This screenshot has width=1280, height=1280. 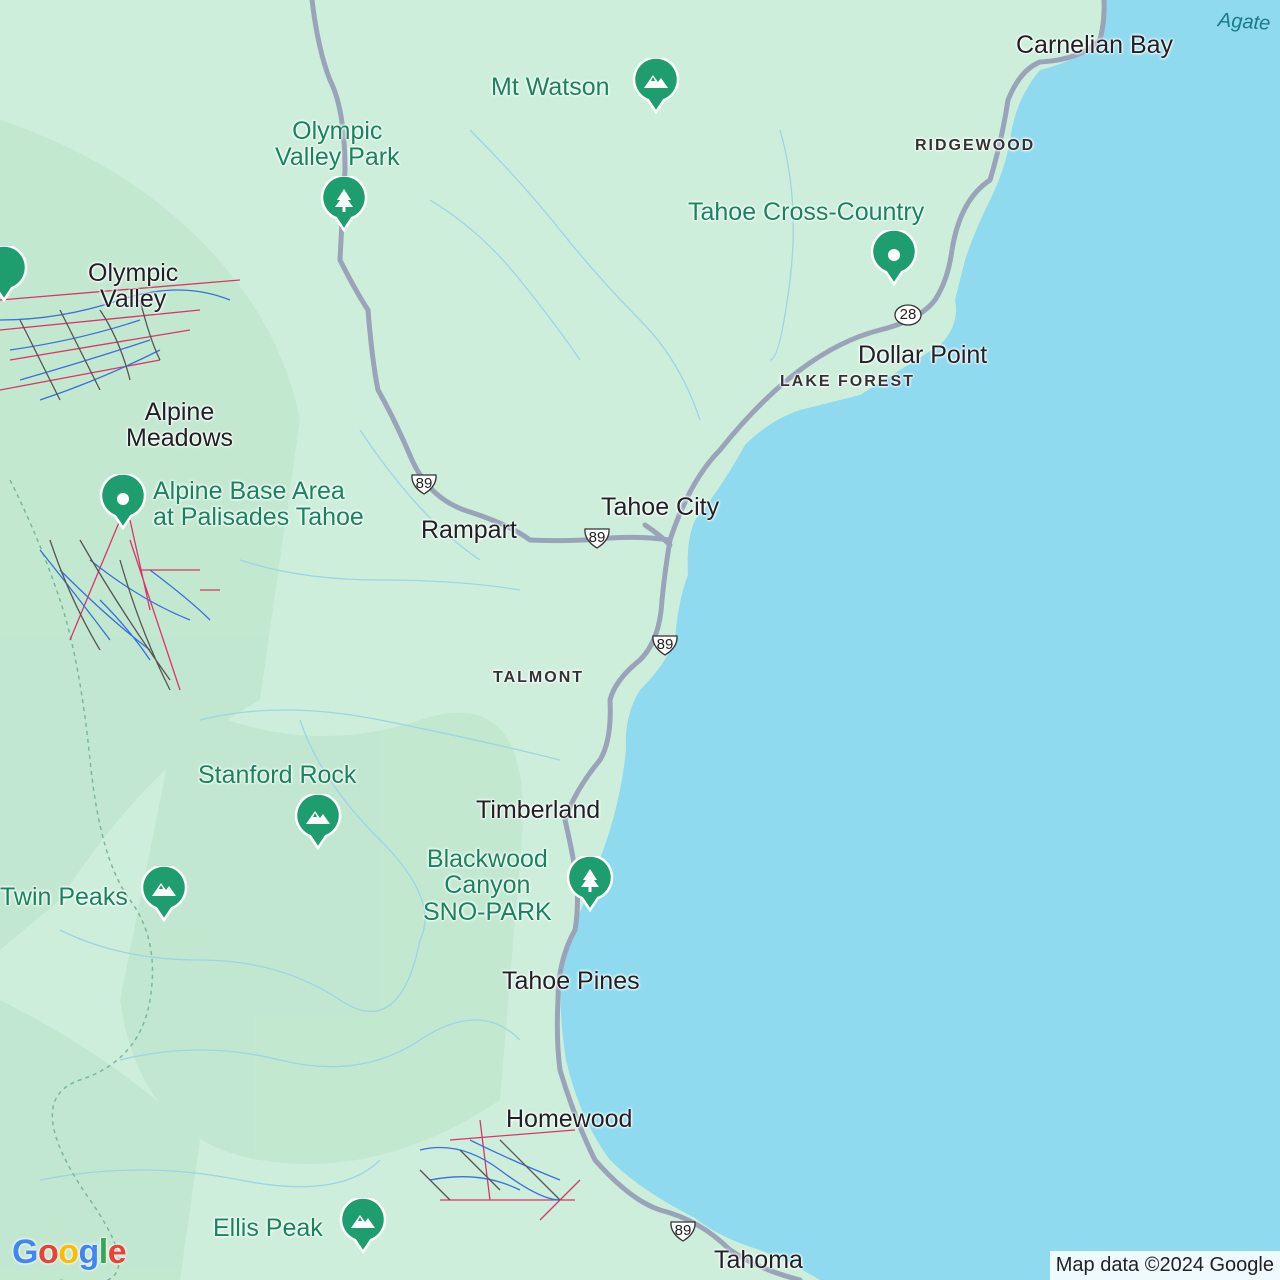 What do you see at coordinates (133, 286) in the screenshot?
I see `place-olympic-valley: Olympic Valley` at bounding box center [133, 286].